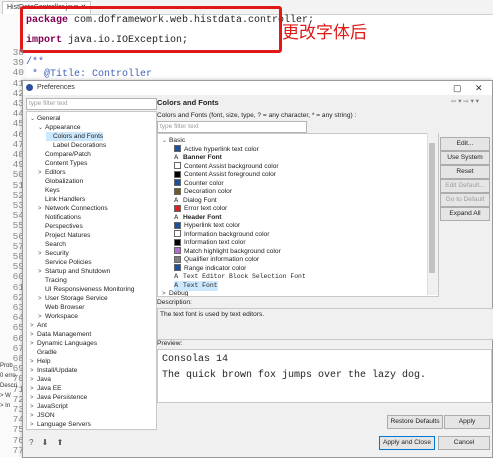  What do you see at coordinates (64, 181) in the screenshot?
I see `tree-item-label: Globalization` at bounding box center [64, 181].